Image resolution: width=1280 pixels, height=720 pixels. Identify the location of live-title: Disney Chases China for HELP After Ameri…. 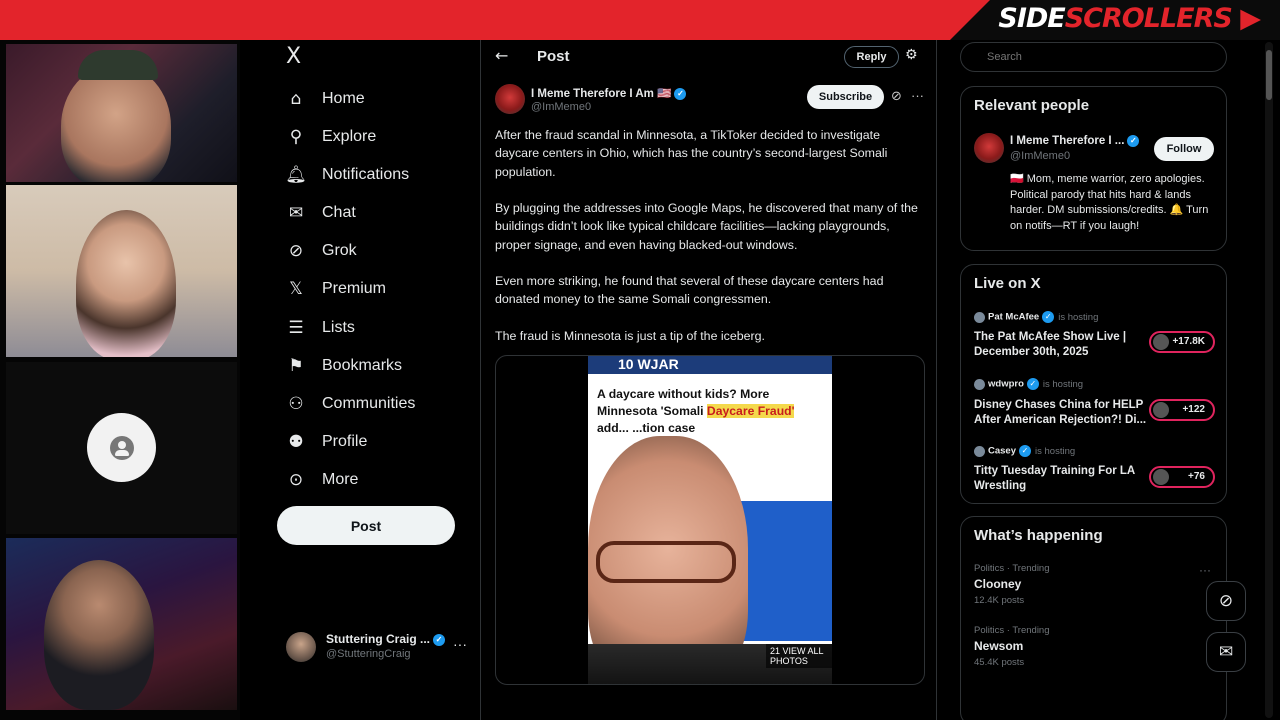
(1061, 413).